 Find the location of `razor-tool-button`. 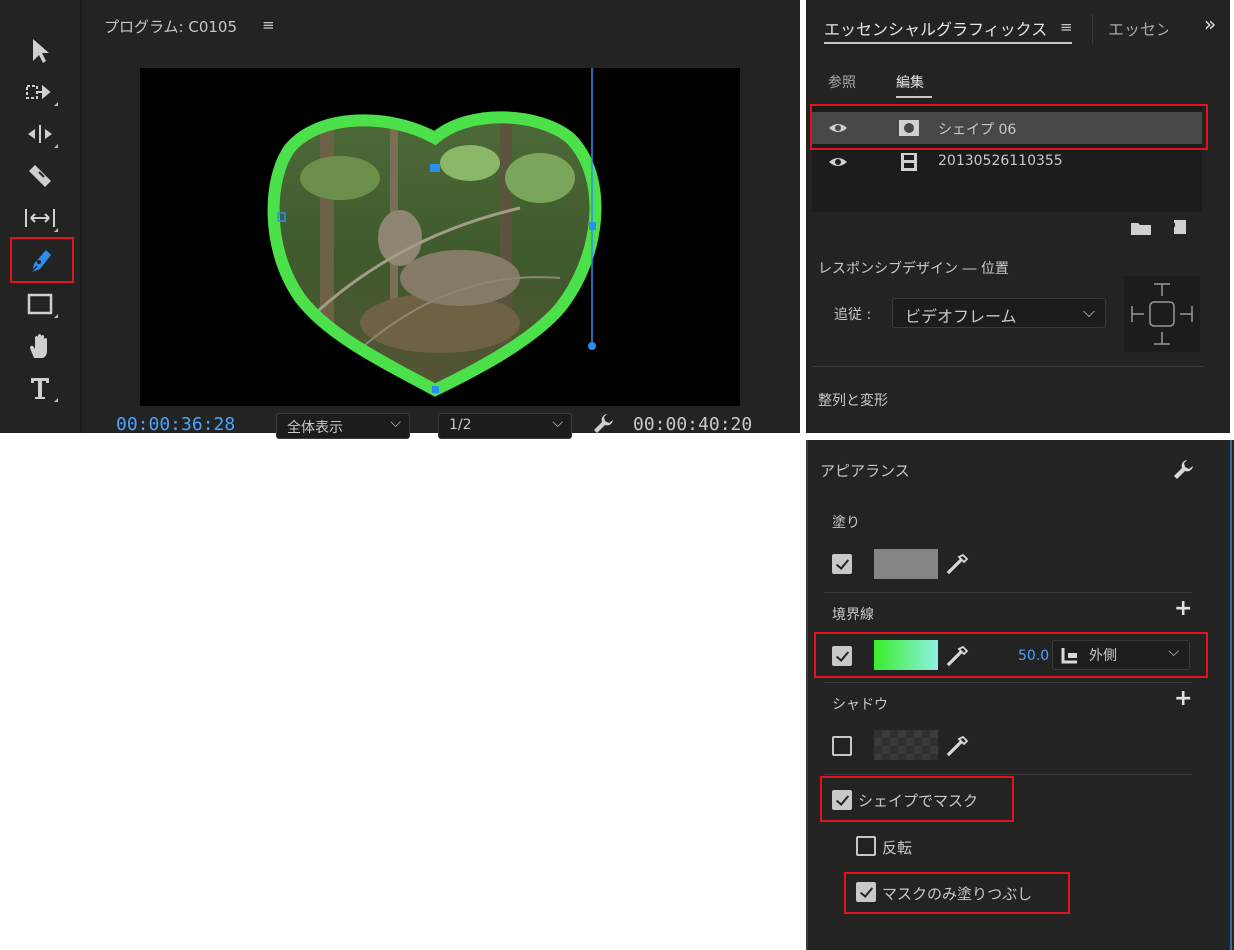

razor-tool-button is located at coordinates (40, 176).